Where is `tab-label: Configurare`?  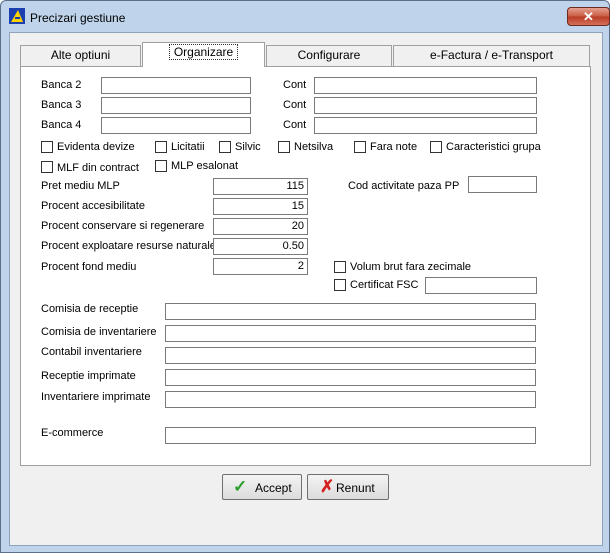
tab-label: Configurare is located at coordinates (329, 55).